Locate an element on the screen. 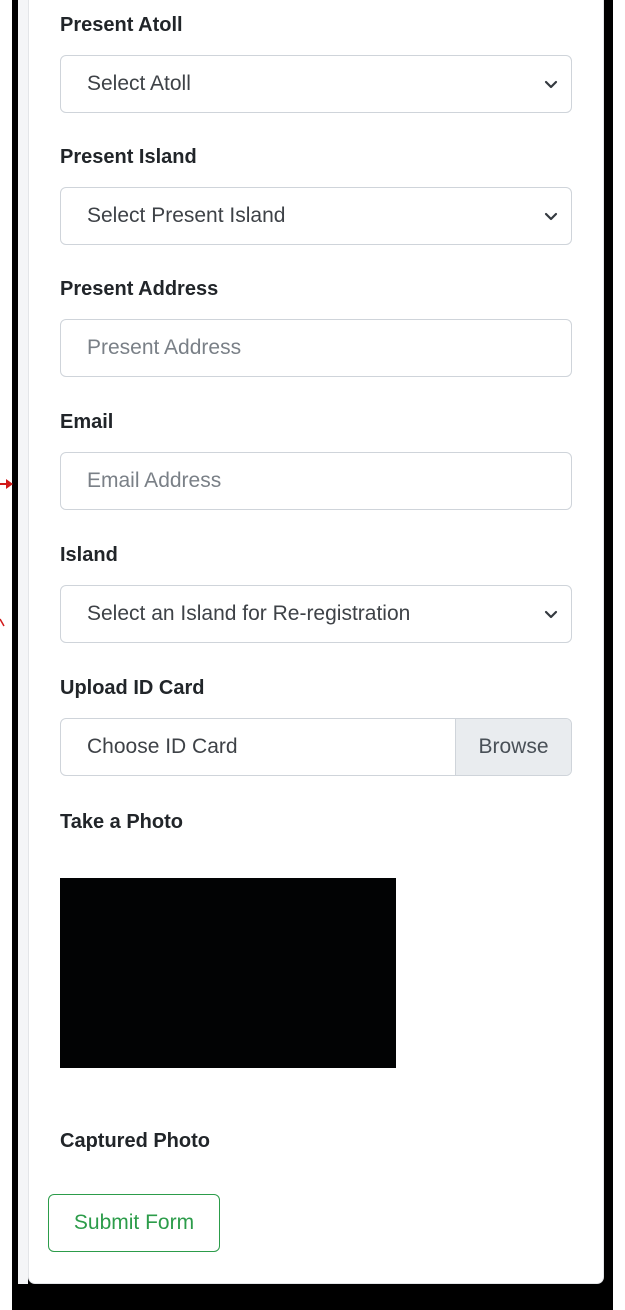  present-atoll-select: Select Atoll is located at coordinates (316, 84).